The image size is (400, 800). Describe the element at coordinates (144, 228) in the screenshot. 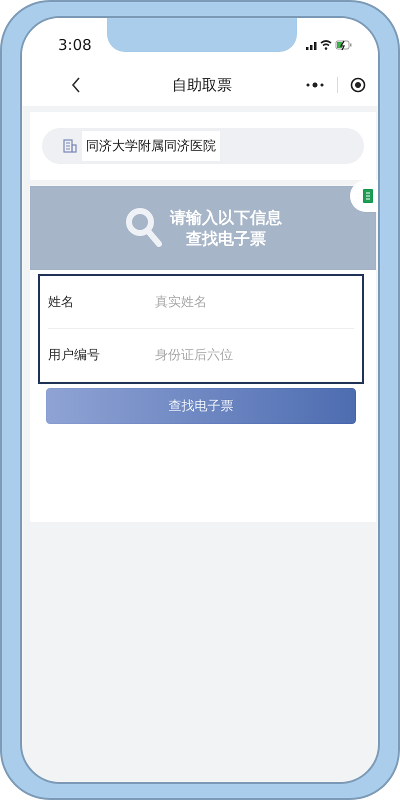

I see `search-icon` at that location.